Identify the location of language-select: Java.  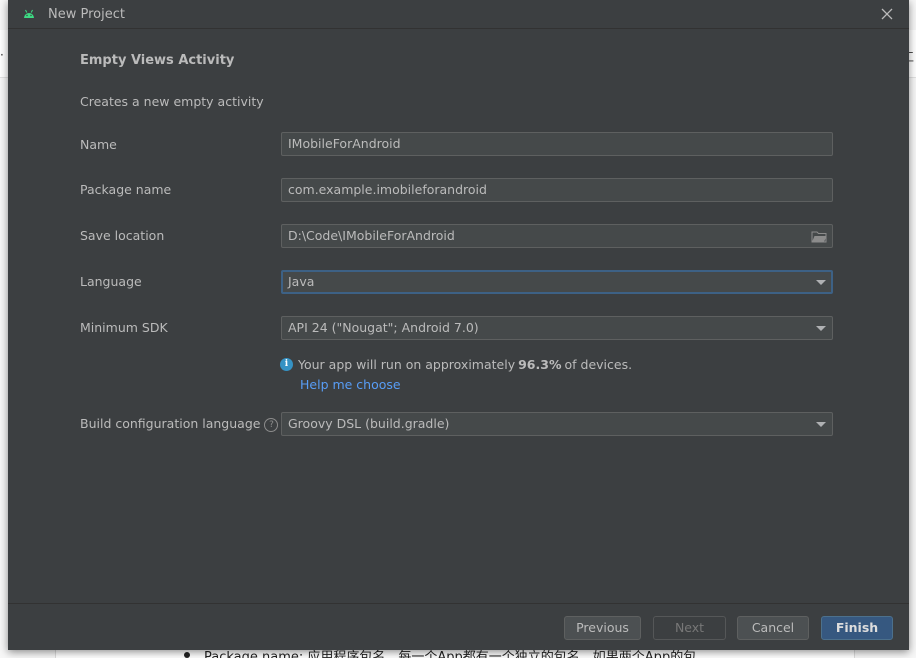
(557, 282).